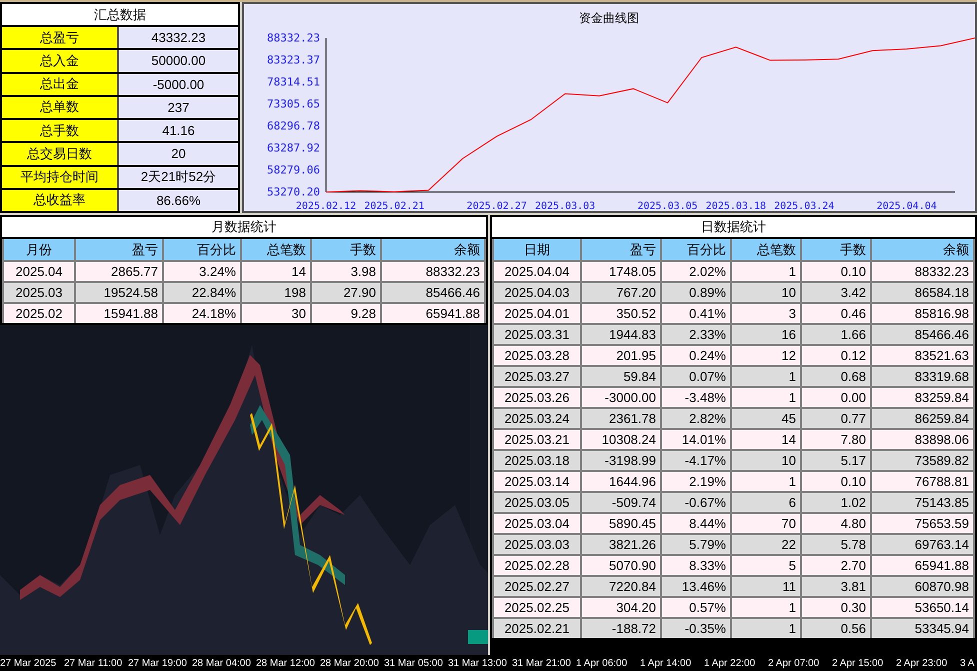  Describe the element at coordinates (766, 313) in the screenshot. I see `table-cell: 3` at that location.